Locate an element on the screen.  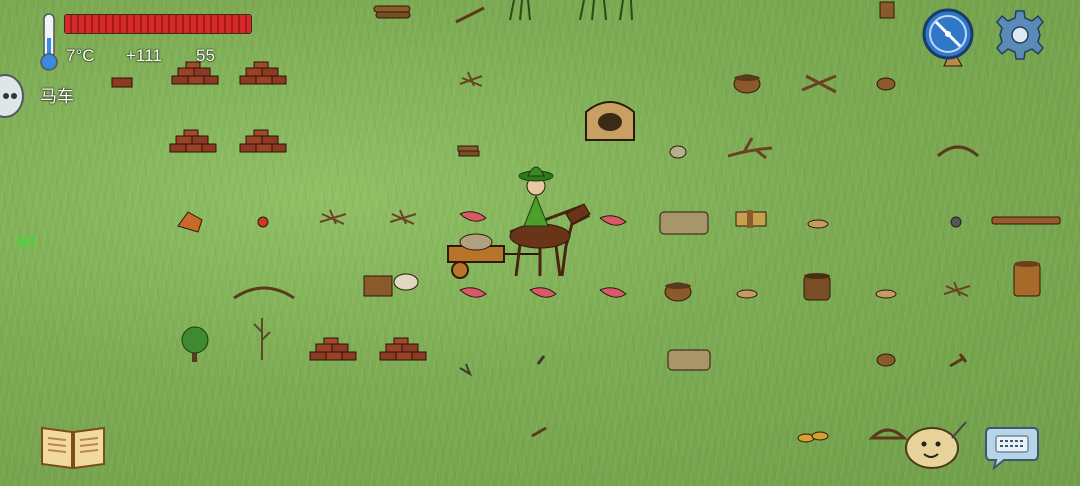
player-body is located at coordinates (536, 210).